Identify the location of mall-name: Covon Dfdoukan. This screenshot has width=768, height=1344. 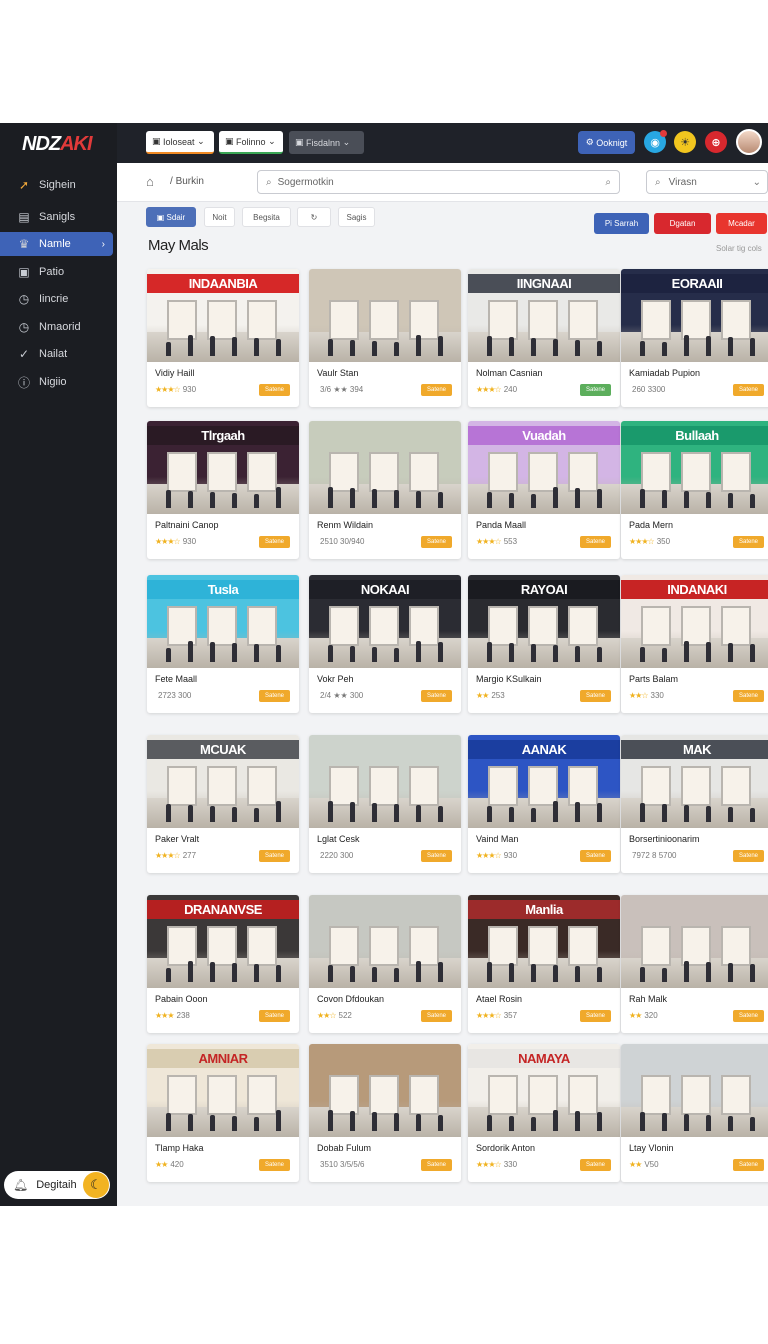
(350, 999).